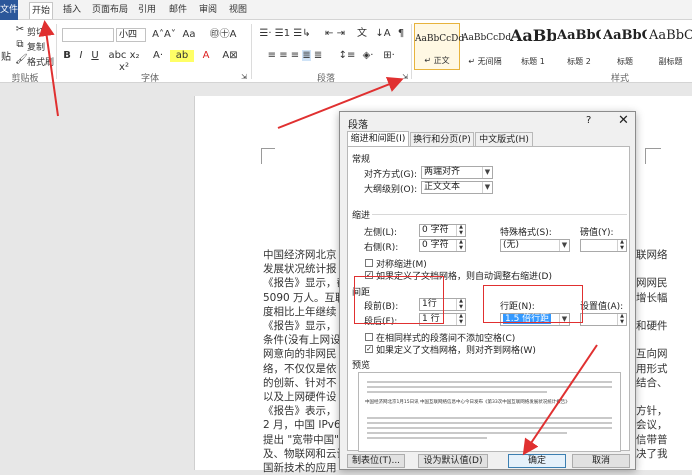  I want to click on arrow-to-home-tab, so click(48, 68).